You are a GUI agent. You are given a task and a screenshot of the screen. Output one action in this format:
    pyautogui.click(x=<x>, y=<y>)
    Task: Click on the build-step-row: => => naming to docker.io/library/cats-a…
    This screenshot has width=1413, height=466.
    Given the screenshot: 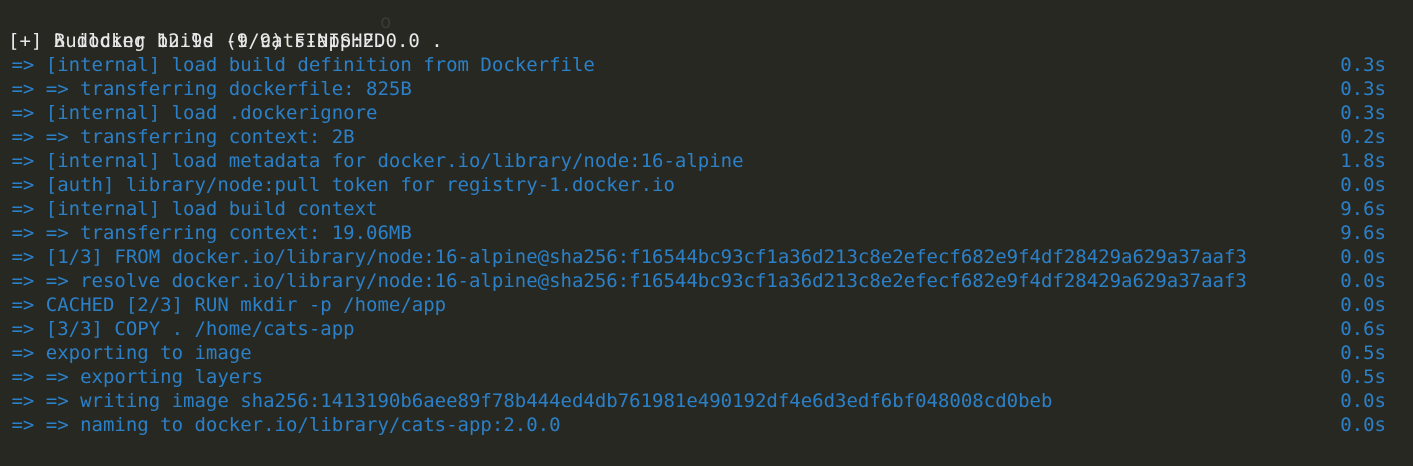 What is the action you would take?
    pyautogui.click(x=706, y=425)
    